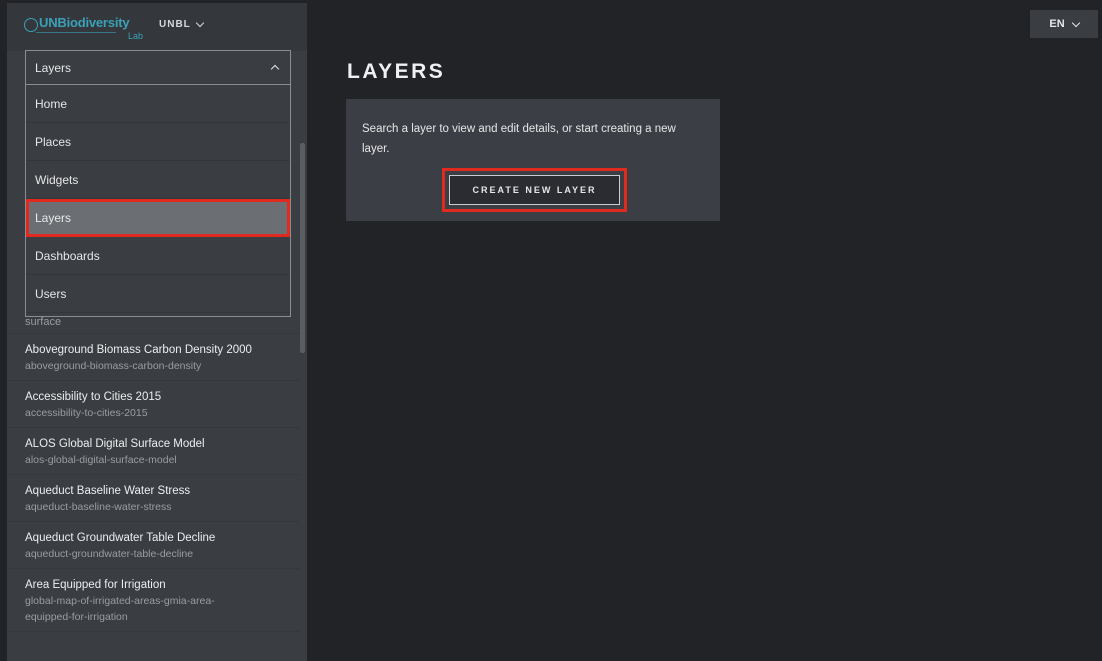  I want to click on globe-icon, so click(31, 25).